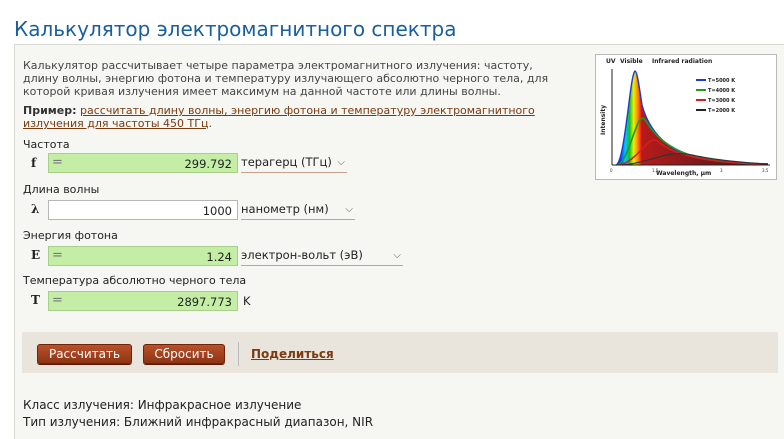 This screenshot has width=784, height=439. I want to click on spectrum-infrared-label: Infrared radiation, so click(682, 61).